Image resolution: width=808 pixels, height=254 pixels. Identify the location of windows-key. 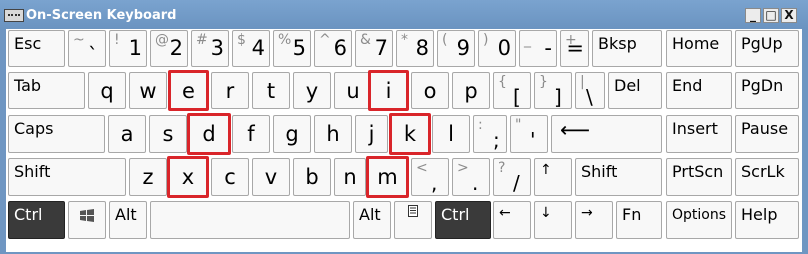
(87, 220).